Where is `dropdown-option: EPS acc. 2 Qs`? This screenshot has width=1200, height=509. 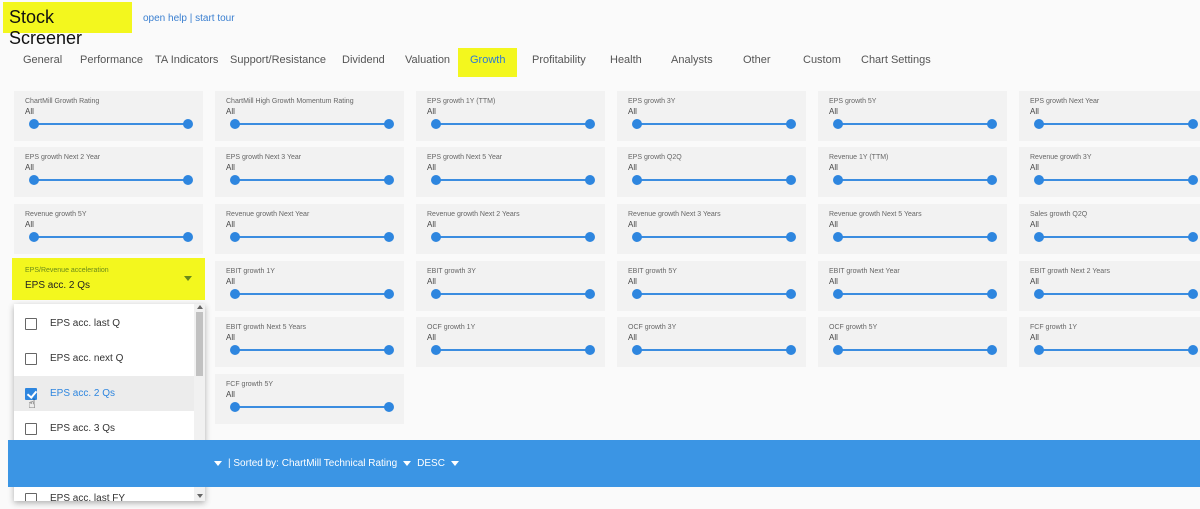 dropdown-option: EPS acc. 2 Qs is located at coordinates (104, 393).